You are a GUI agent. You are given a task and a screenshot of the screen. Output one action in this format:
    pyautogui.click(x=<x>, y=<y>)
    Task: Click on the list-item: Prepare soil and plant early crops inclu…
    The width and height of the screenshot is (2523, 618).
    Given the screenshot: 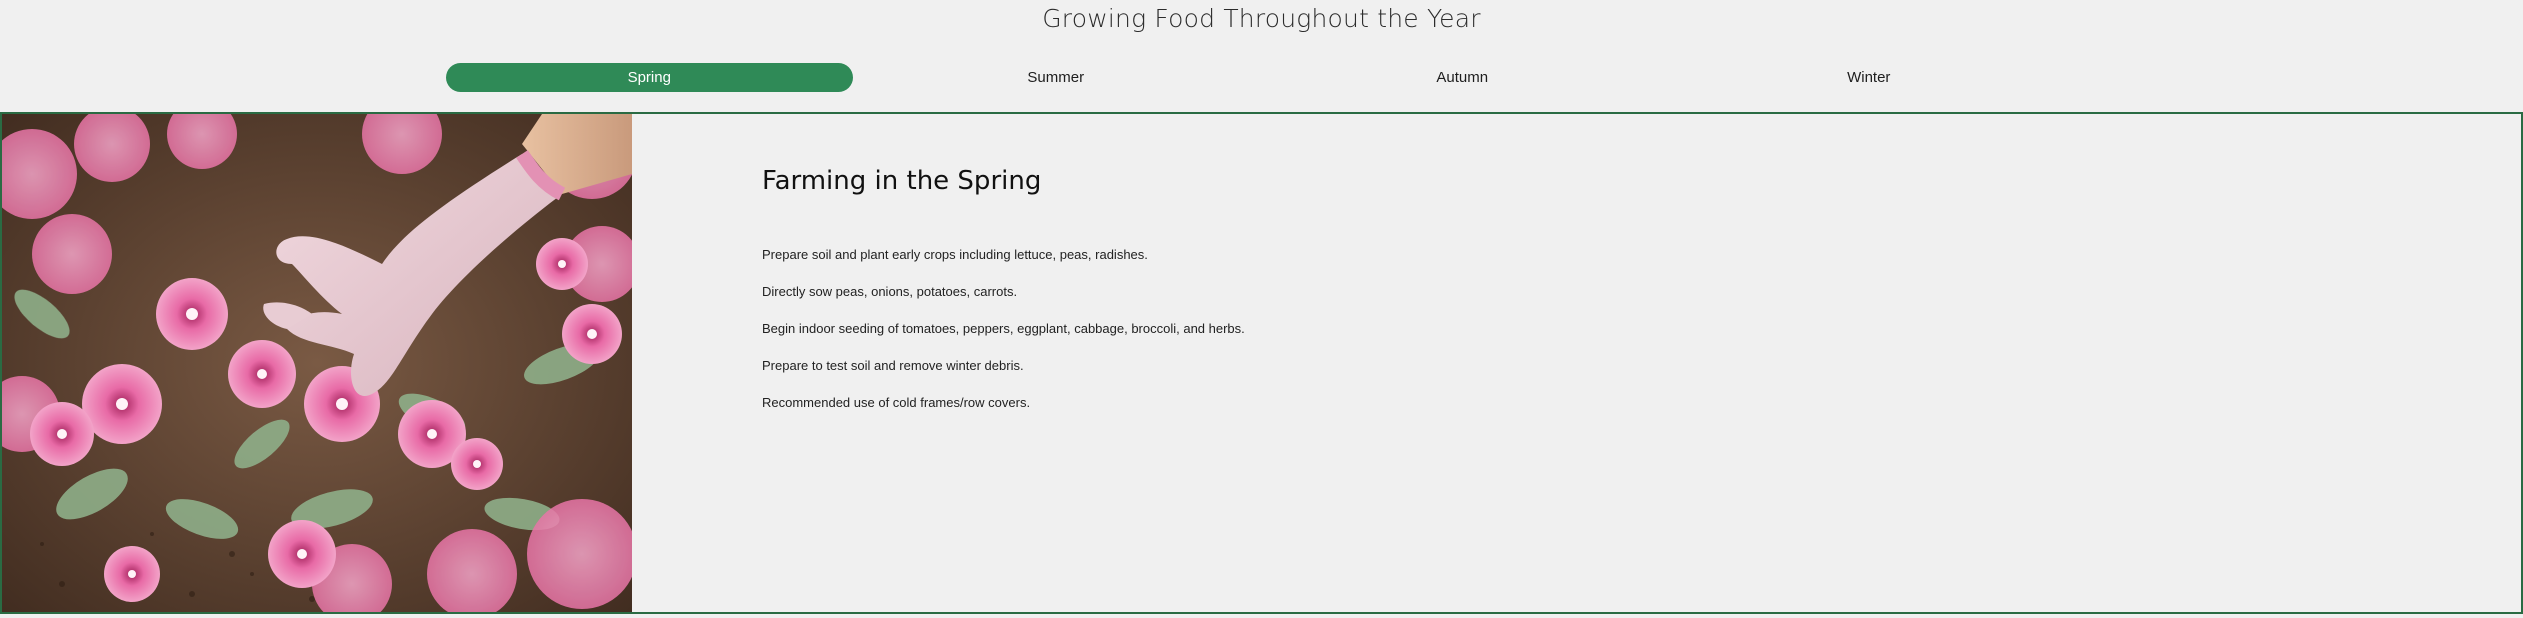 What is the action you would take?
    pyautogui.click(x=955, y=254)
    